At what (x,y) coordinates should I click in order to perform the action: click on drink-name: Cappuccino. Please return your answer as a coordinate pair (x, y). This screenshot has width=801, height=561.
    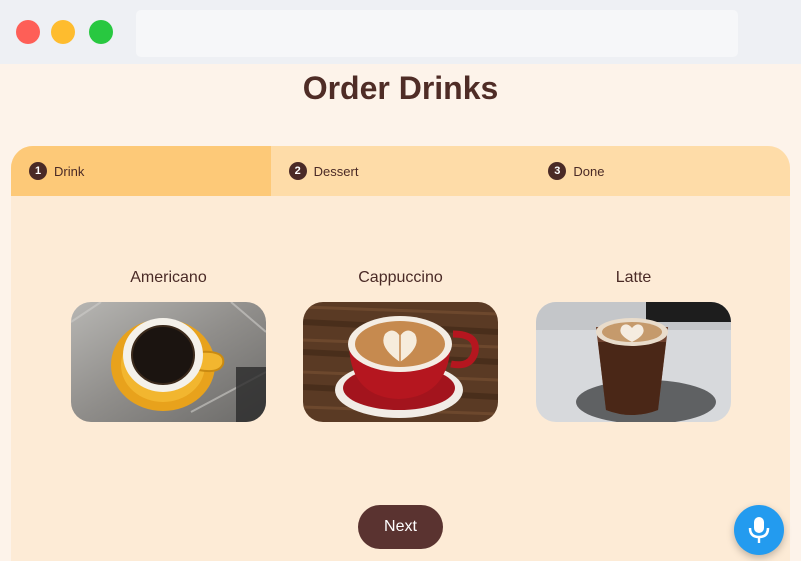
    Looking at the image, I should click on (400, 277).